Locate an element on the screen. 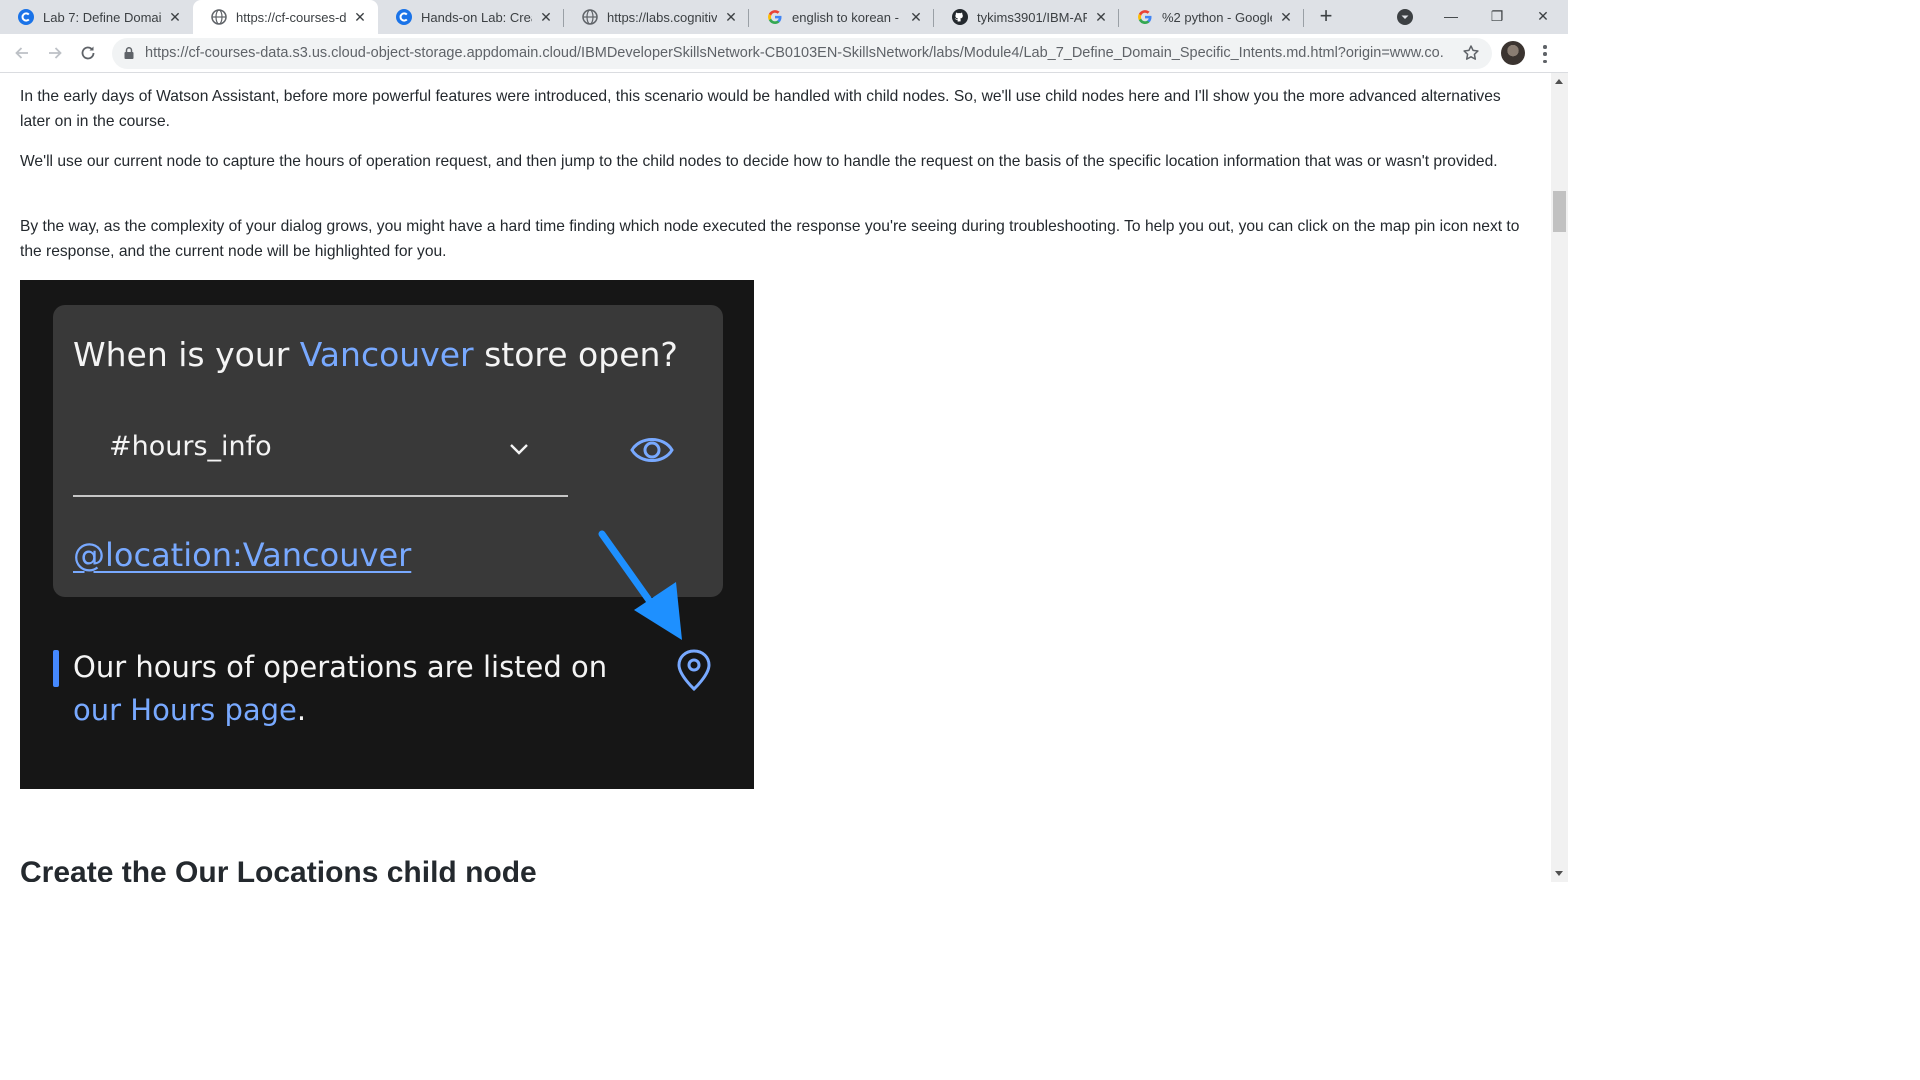 This screenshot has height=1080, width=1920. intent-underline is located at coordinates (320, 496).